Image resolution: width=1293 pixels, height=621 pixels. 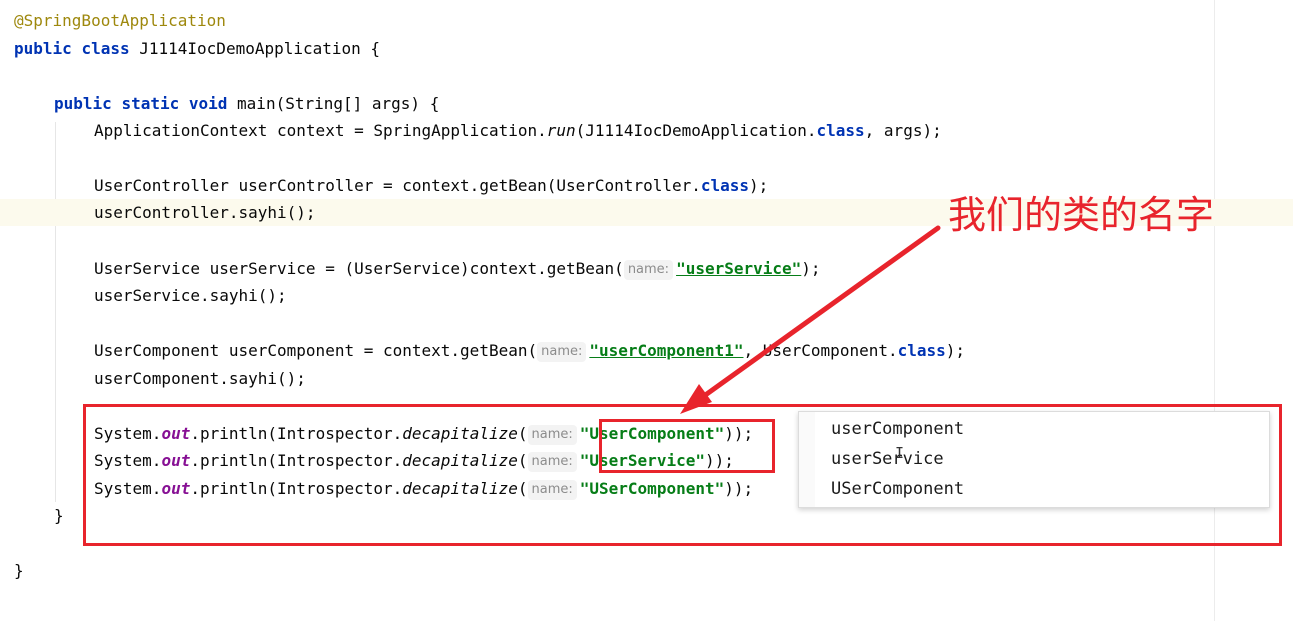 I want to click on callout-arrow, so click(x=810, y=319).